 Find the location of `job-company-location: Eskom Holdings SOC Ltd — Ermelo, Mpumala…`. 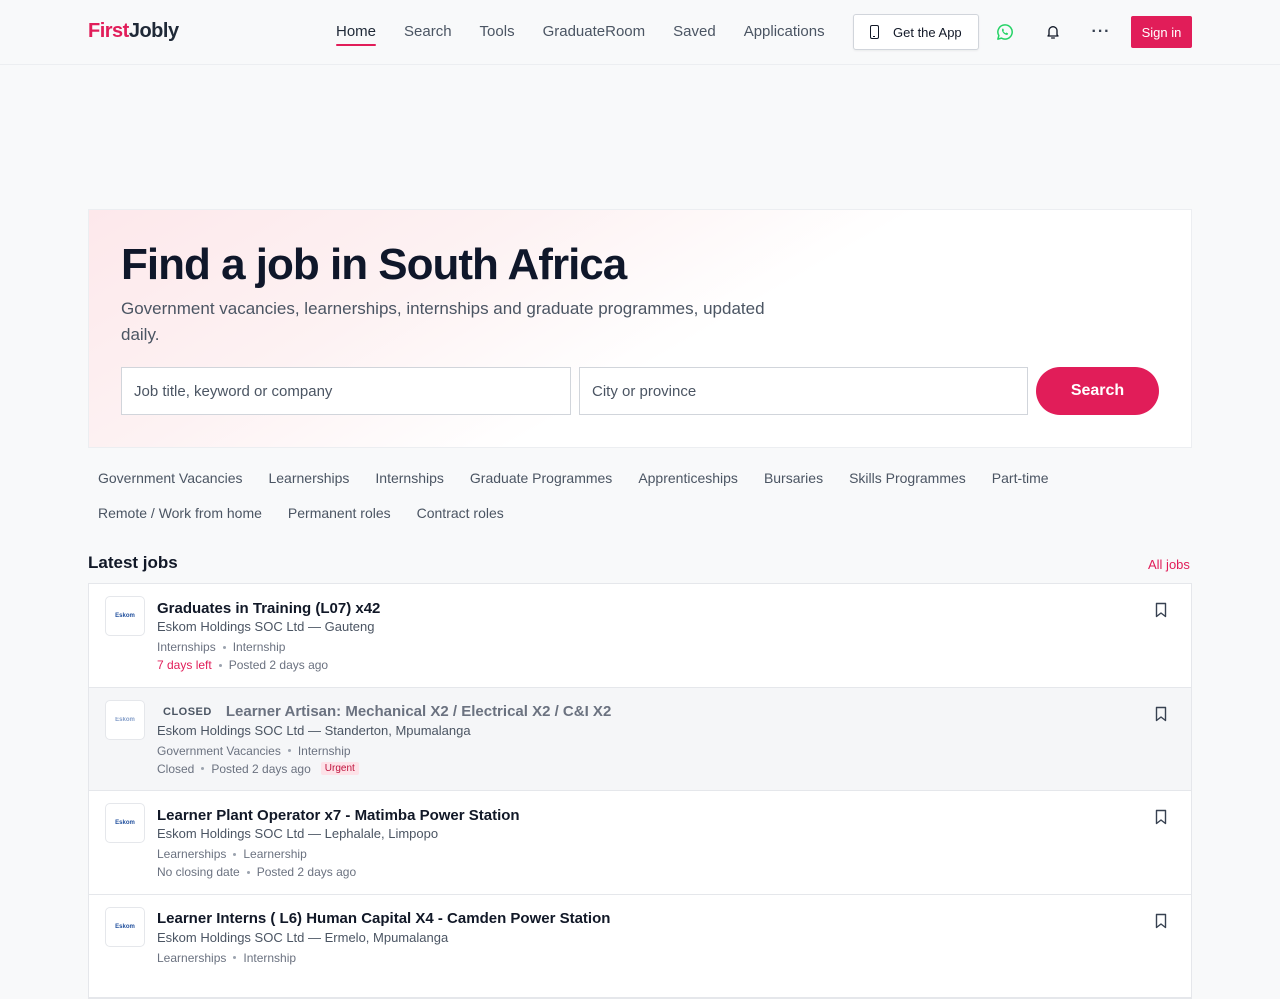

job-company-location: Eskom Holdings SOC Ltd — Ermelo, Mpumala… is located at coordinates (303, 937).